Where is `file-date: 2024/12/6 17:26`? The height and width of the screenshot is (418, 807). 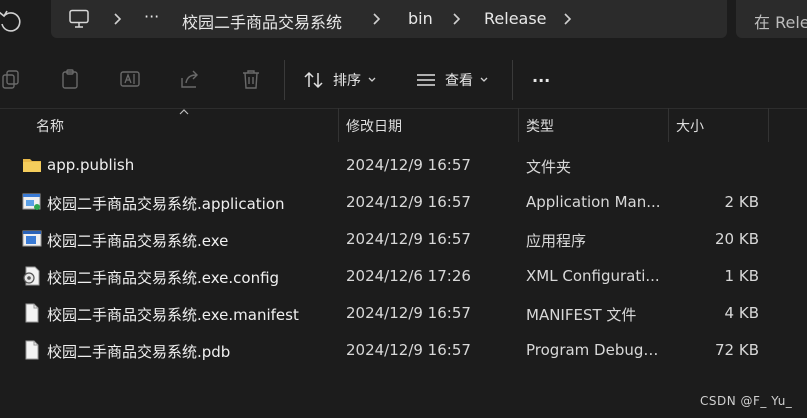 file-date: 2024/12/6 17:26 is located at coordinates (408, 276).